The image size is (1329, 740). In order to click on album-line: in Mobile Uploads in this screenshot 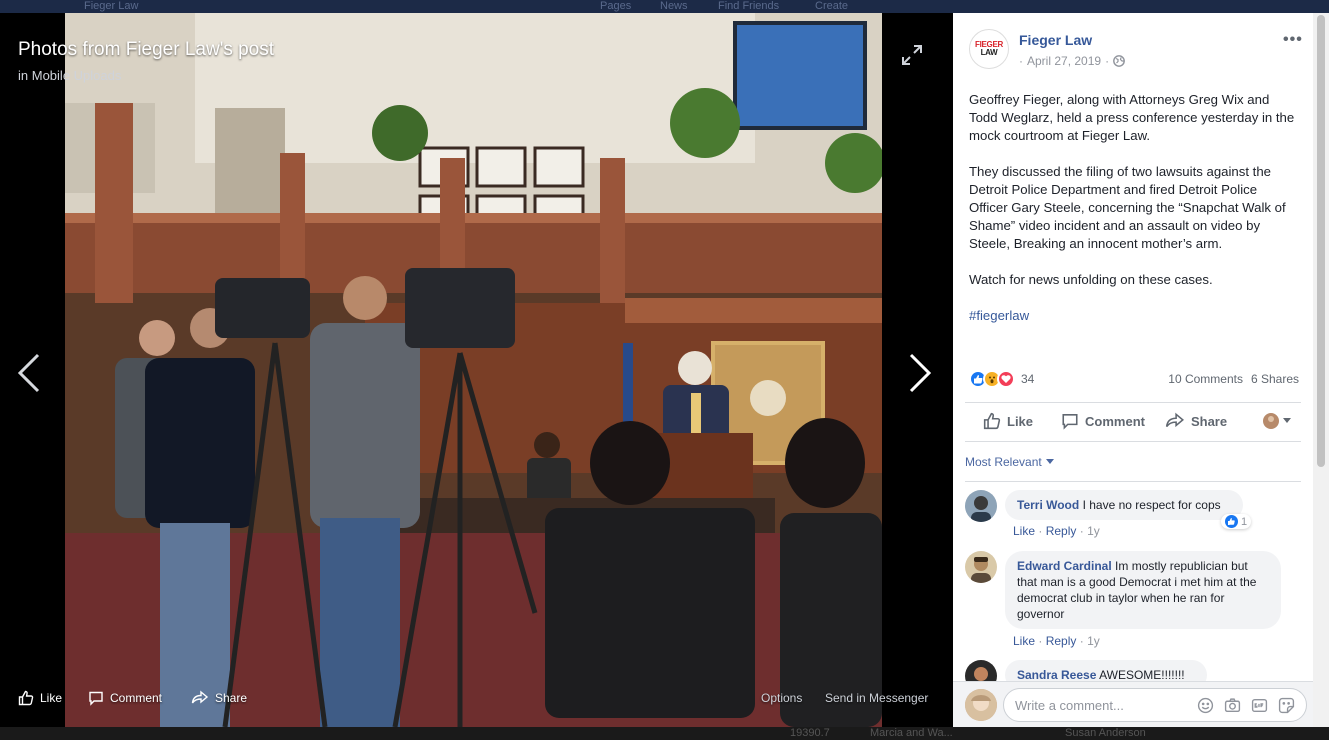, I will do `click(69, 75)`.